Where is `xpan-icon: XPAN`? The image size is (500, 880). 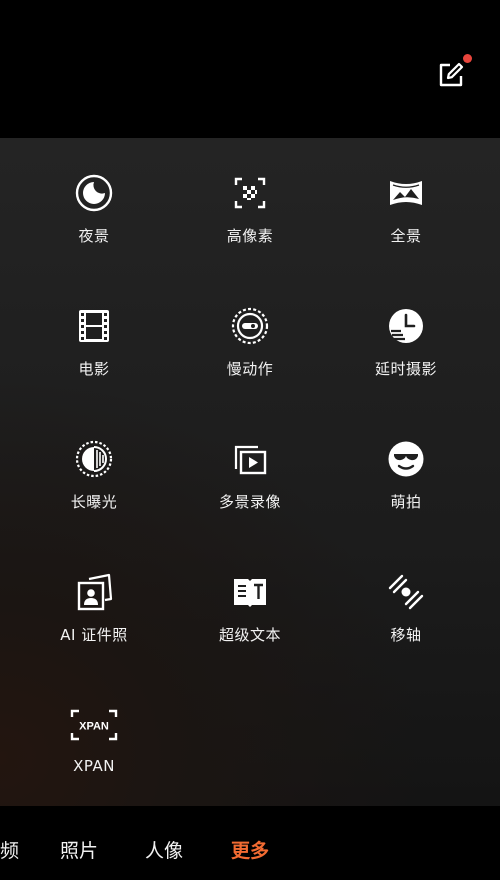
xpan-icon: XPAN is located at coordinates (94, 725).